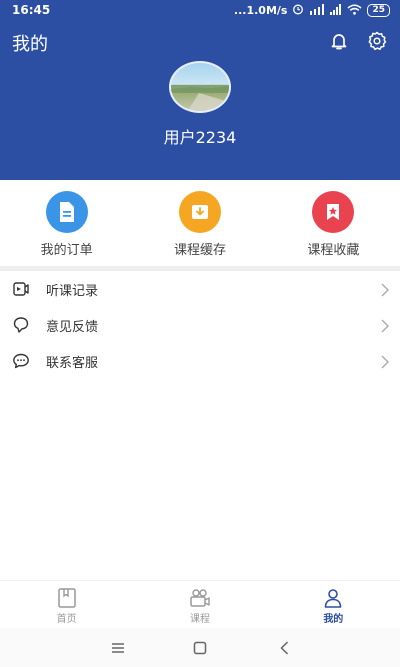 The image size is (400, 667). I want to click on username: 用户2234, so click(200, 136).